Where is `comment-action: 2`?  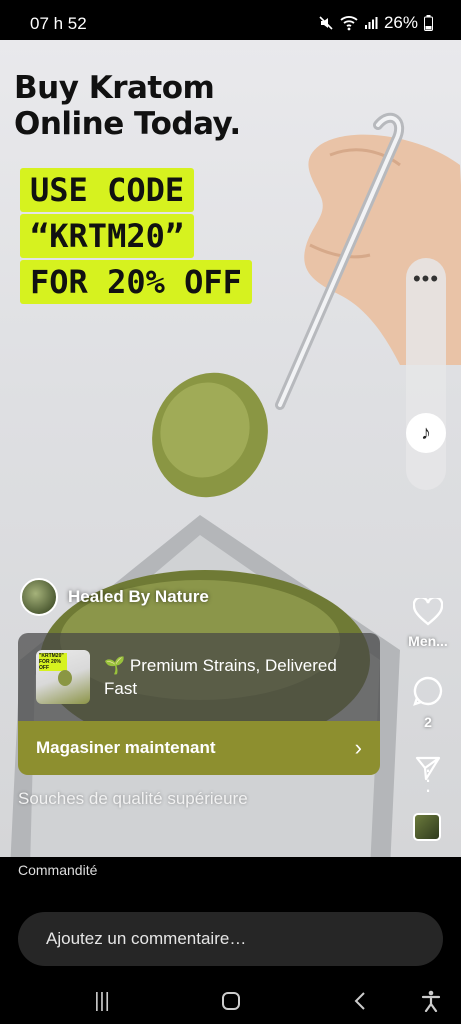 comment-action: 2 is located at coordinates (428, 702).